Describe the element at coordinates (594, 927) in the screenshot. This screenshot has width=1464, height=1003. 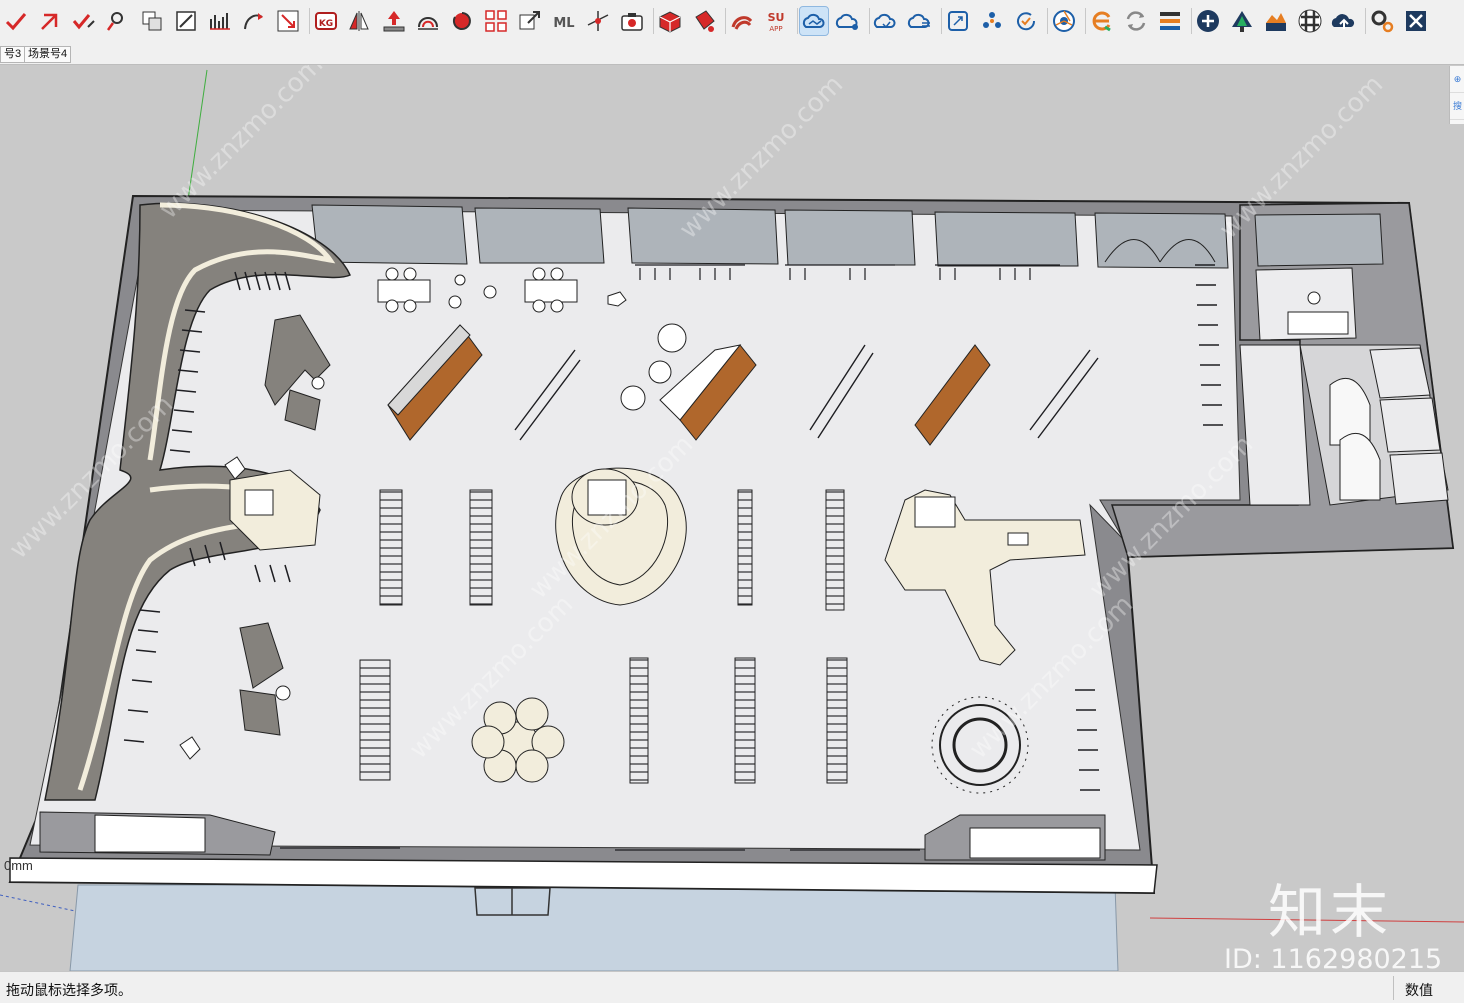
I see `entrance-ground` at that location.